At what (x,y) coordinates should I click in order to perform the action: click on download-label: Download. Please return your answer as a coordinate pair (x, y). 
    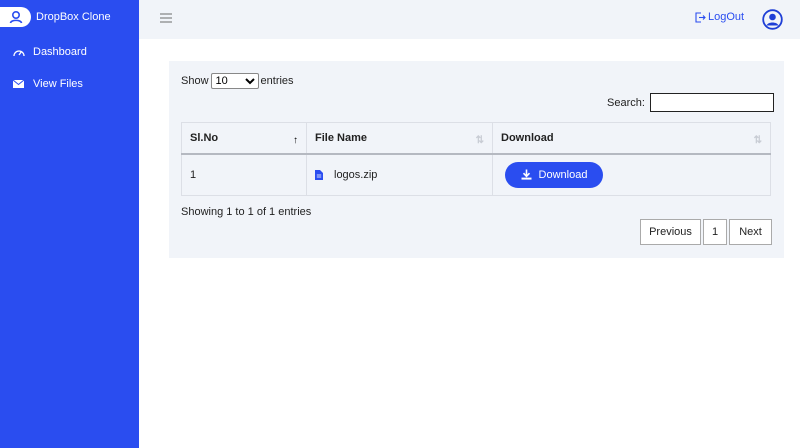
    Looking at the image, I should click on (563, 174).